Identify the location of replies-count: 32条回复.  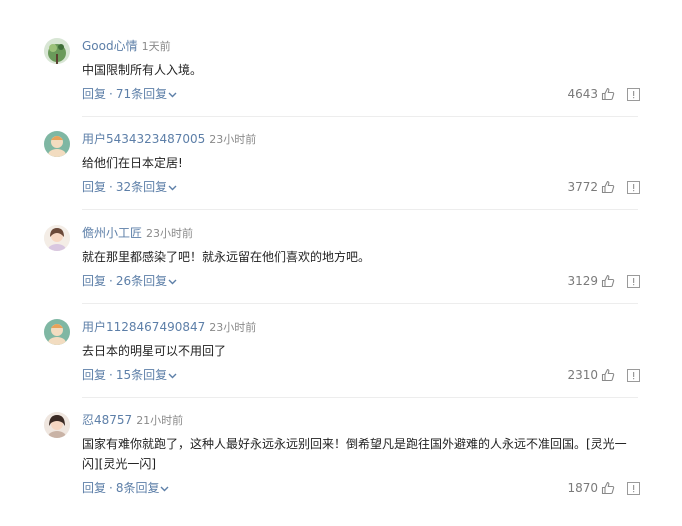
(141, 187).